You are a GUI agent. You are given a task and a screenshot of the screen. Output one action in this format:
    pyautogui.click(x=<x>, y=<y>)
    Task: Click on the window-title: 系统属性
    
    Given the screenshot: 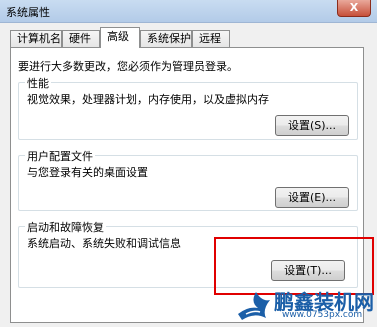 What is the action you would take?
    pyautogui.click(x=28, y=12)
    